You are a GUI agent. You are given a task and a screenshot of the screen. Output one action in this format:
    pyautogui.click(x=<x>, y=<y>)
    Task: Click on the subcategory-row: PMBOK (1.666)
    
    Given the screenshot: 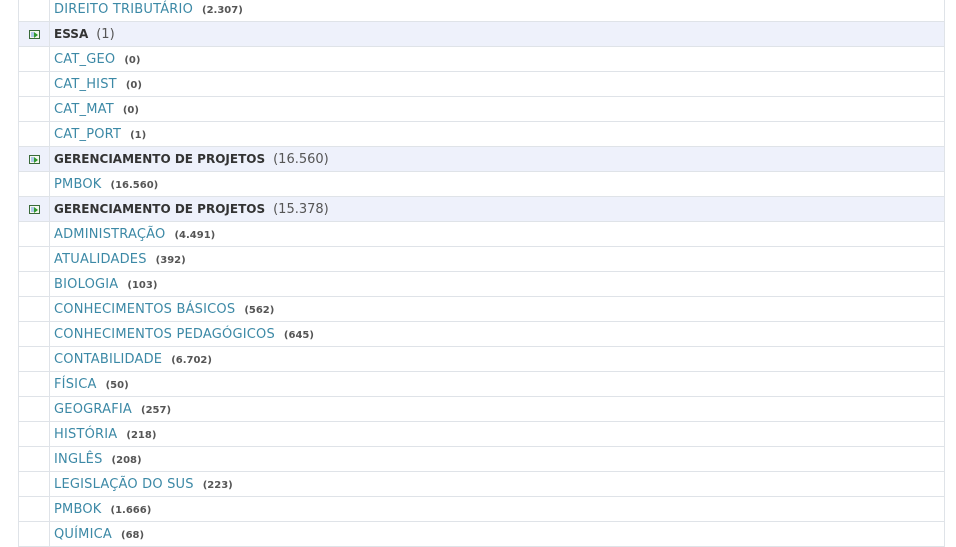 What is the action you would take?
    pyautogui.click(x=481, y=509)
    